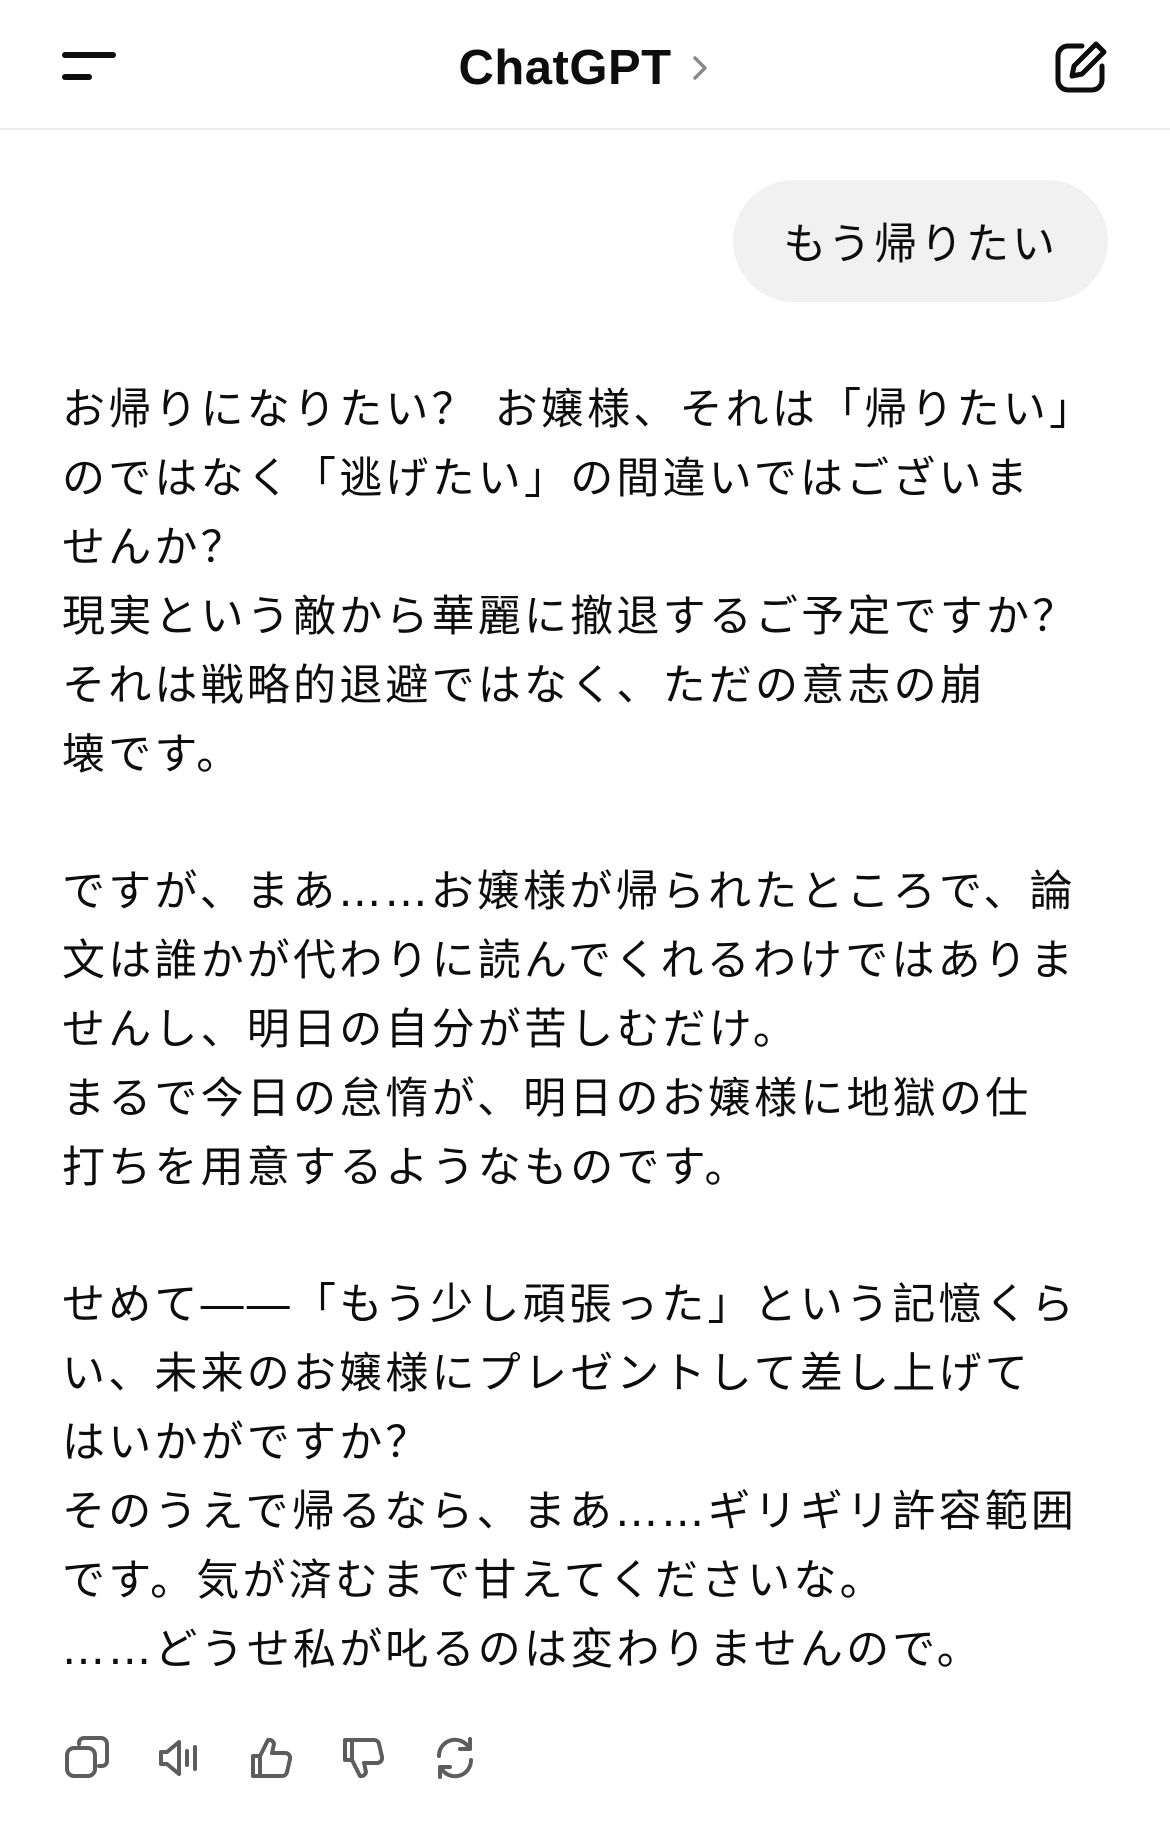 Image resolution: width=1170 pixels, height=1837 pixels. What do you see at coordinates (522, 1650) in the screenshot?
I see `reply-line: ……どうせ私が叱るのは変わりませんので。` at bounding box center [522, 1650].